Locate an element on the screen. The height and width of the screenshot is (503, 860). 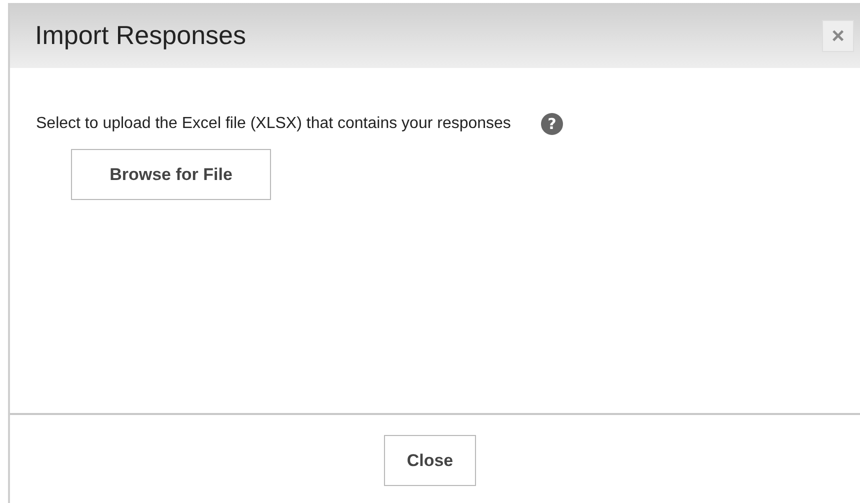
browse-button: Browse for File is located at coordinates (171, 174).